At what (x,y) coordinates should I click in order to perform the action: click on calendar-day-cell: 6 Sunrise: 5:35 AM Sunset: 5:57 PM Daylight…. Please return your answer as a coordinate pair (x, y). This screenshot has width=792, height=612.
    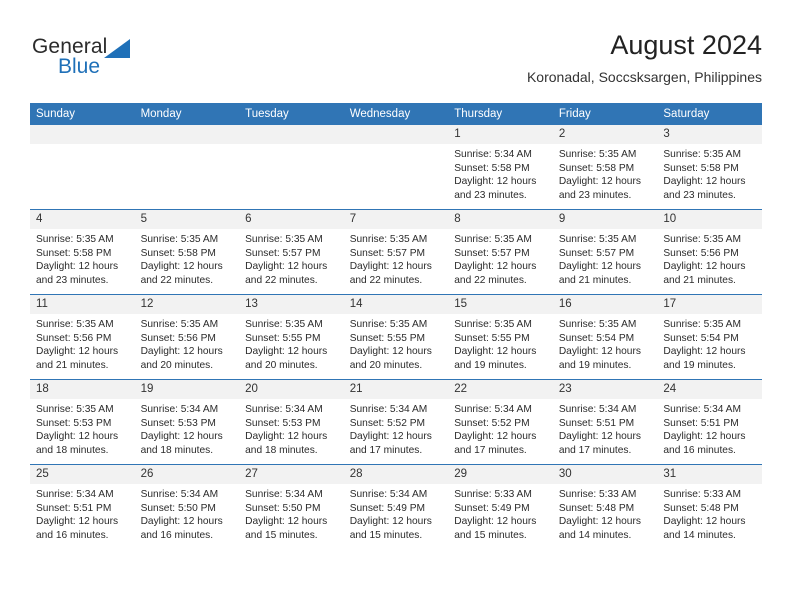
    Looking at the image, I should click on (291, 252).